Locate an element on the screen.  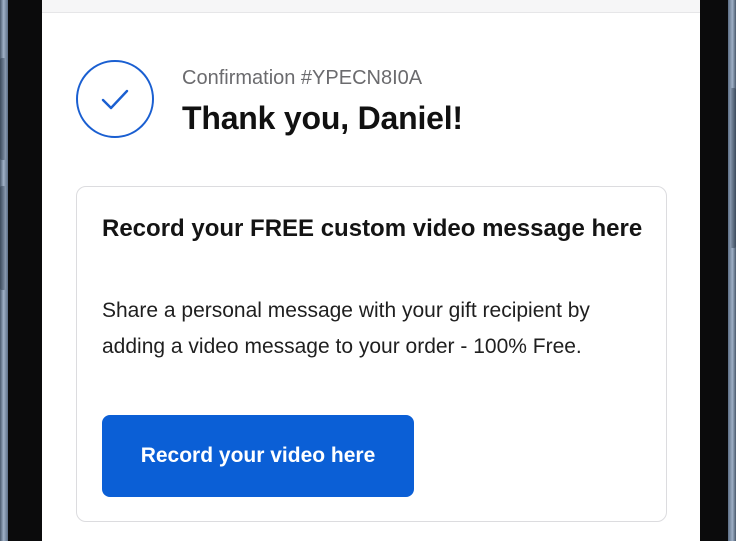
header-strip is located at coordinates (371, 6).